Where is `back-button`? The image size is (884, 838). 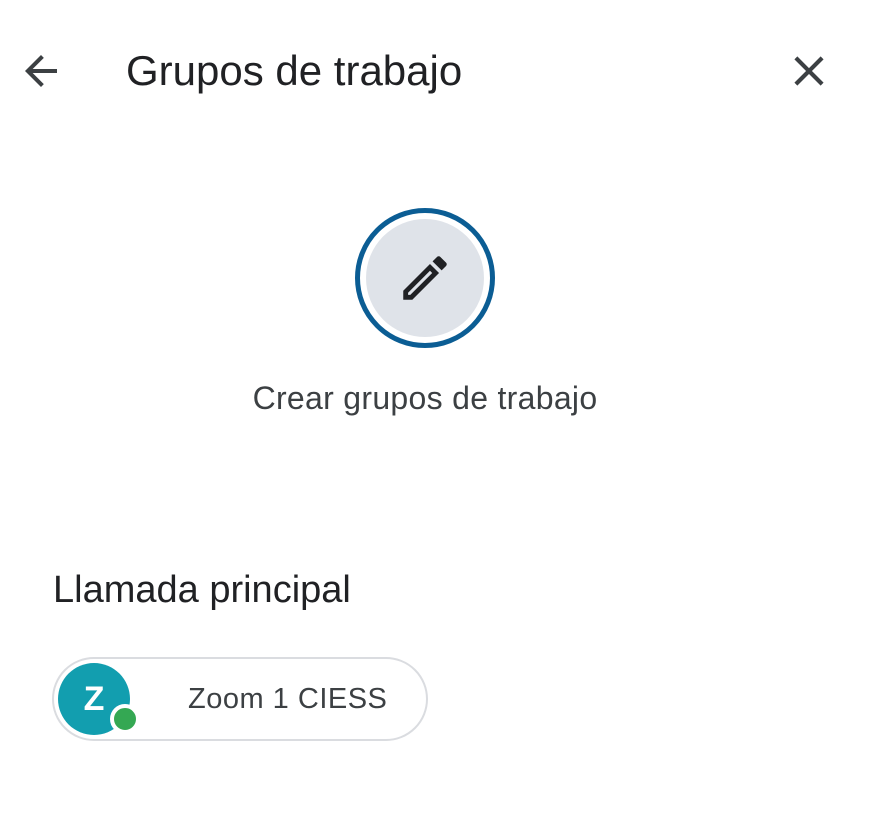 back-button is located at coordinates (41, 71).